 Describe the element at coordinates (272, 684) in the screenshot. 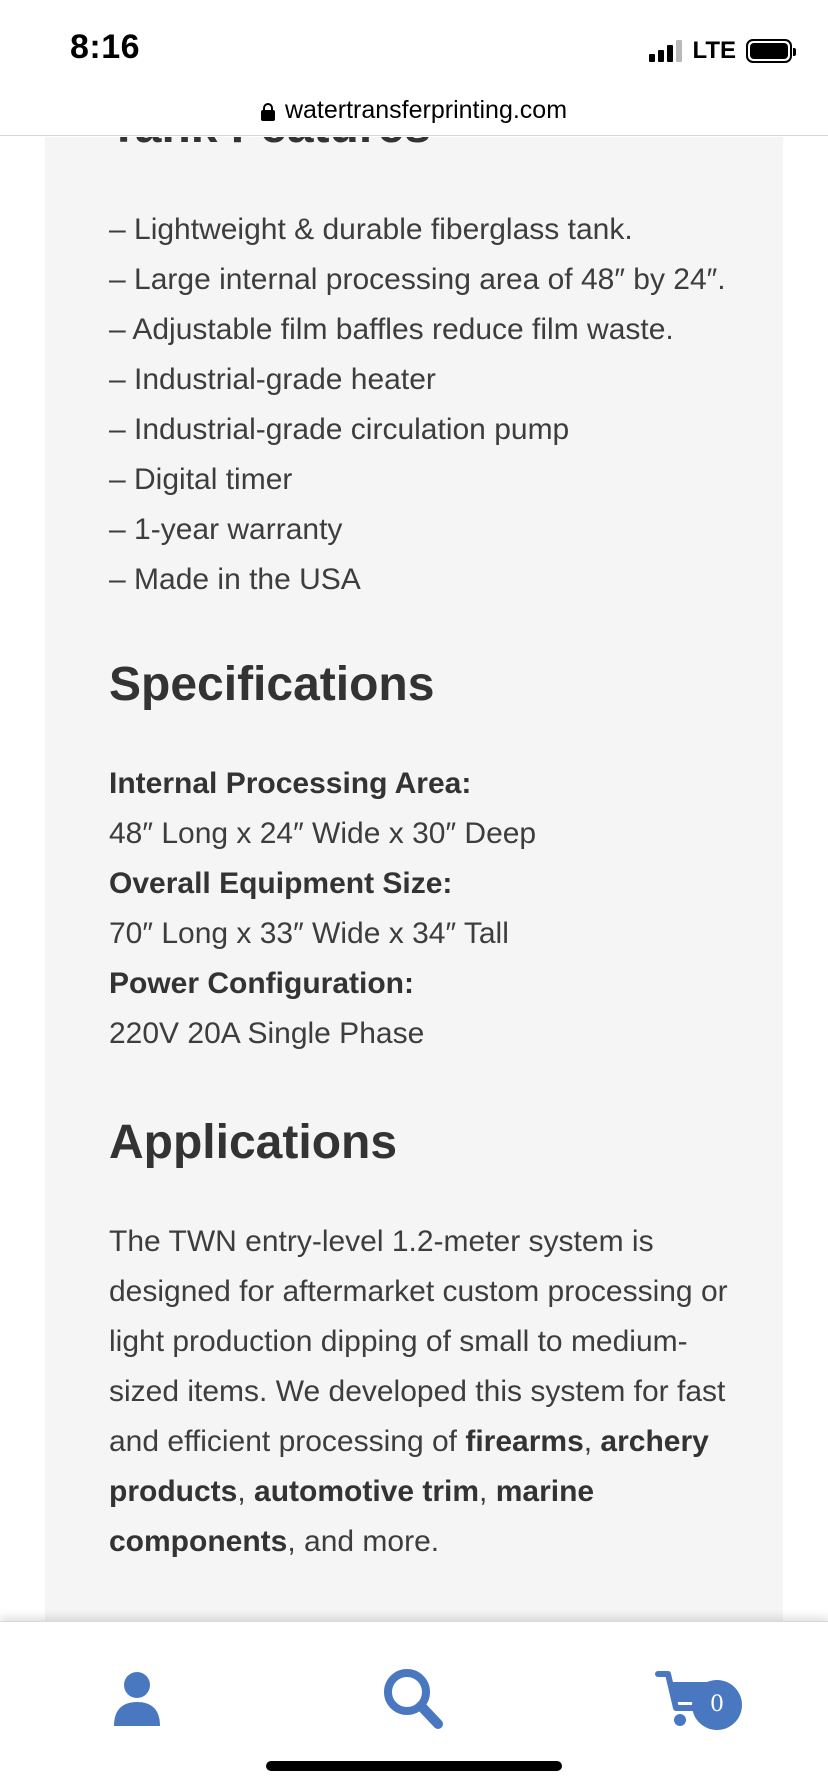

I see `section-heading-specifications: Specifications` at that location.